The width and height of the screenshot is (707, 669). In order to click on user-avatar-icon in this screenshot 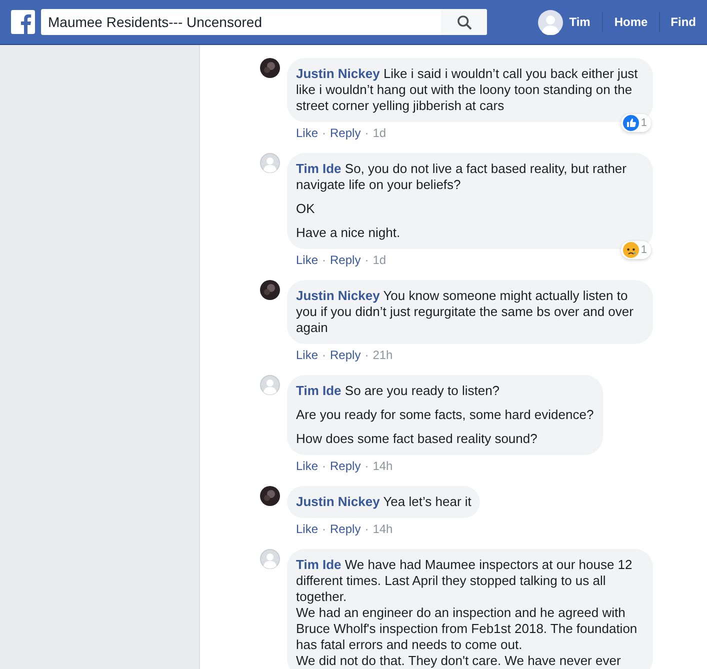, I will do `click(551, 22)`.